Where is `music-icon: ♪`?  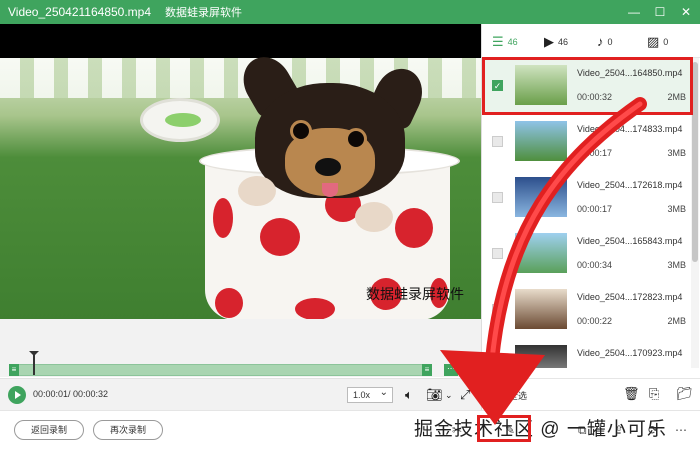
music-icon: ♪ is located at coordinates (600, 41).